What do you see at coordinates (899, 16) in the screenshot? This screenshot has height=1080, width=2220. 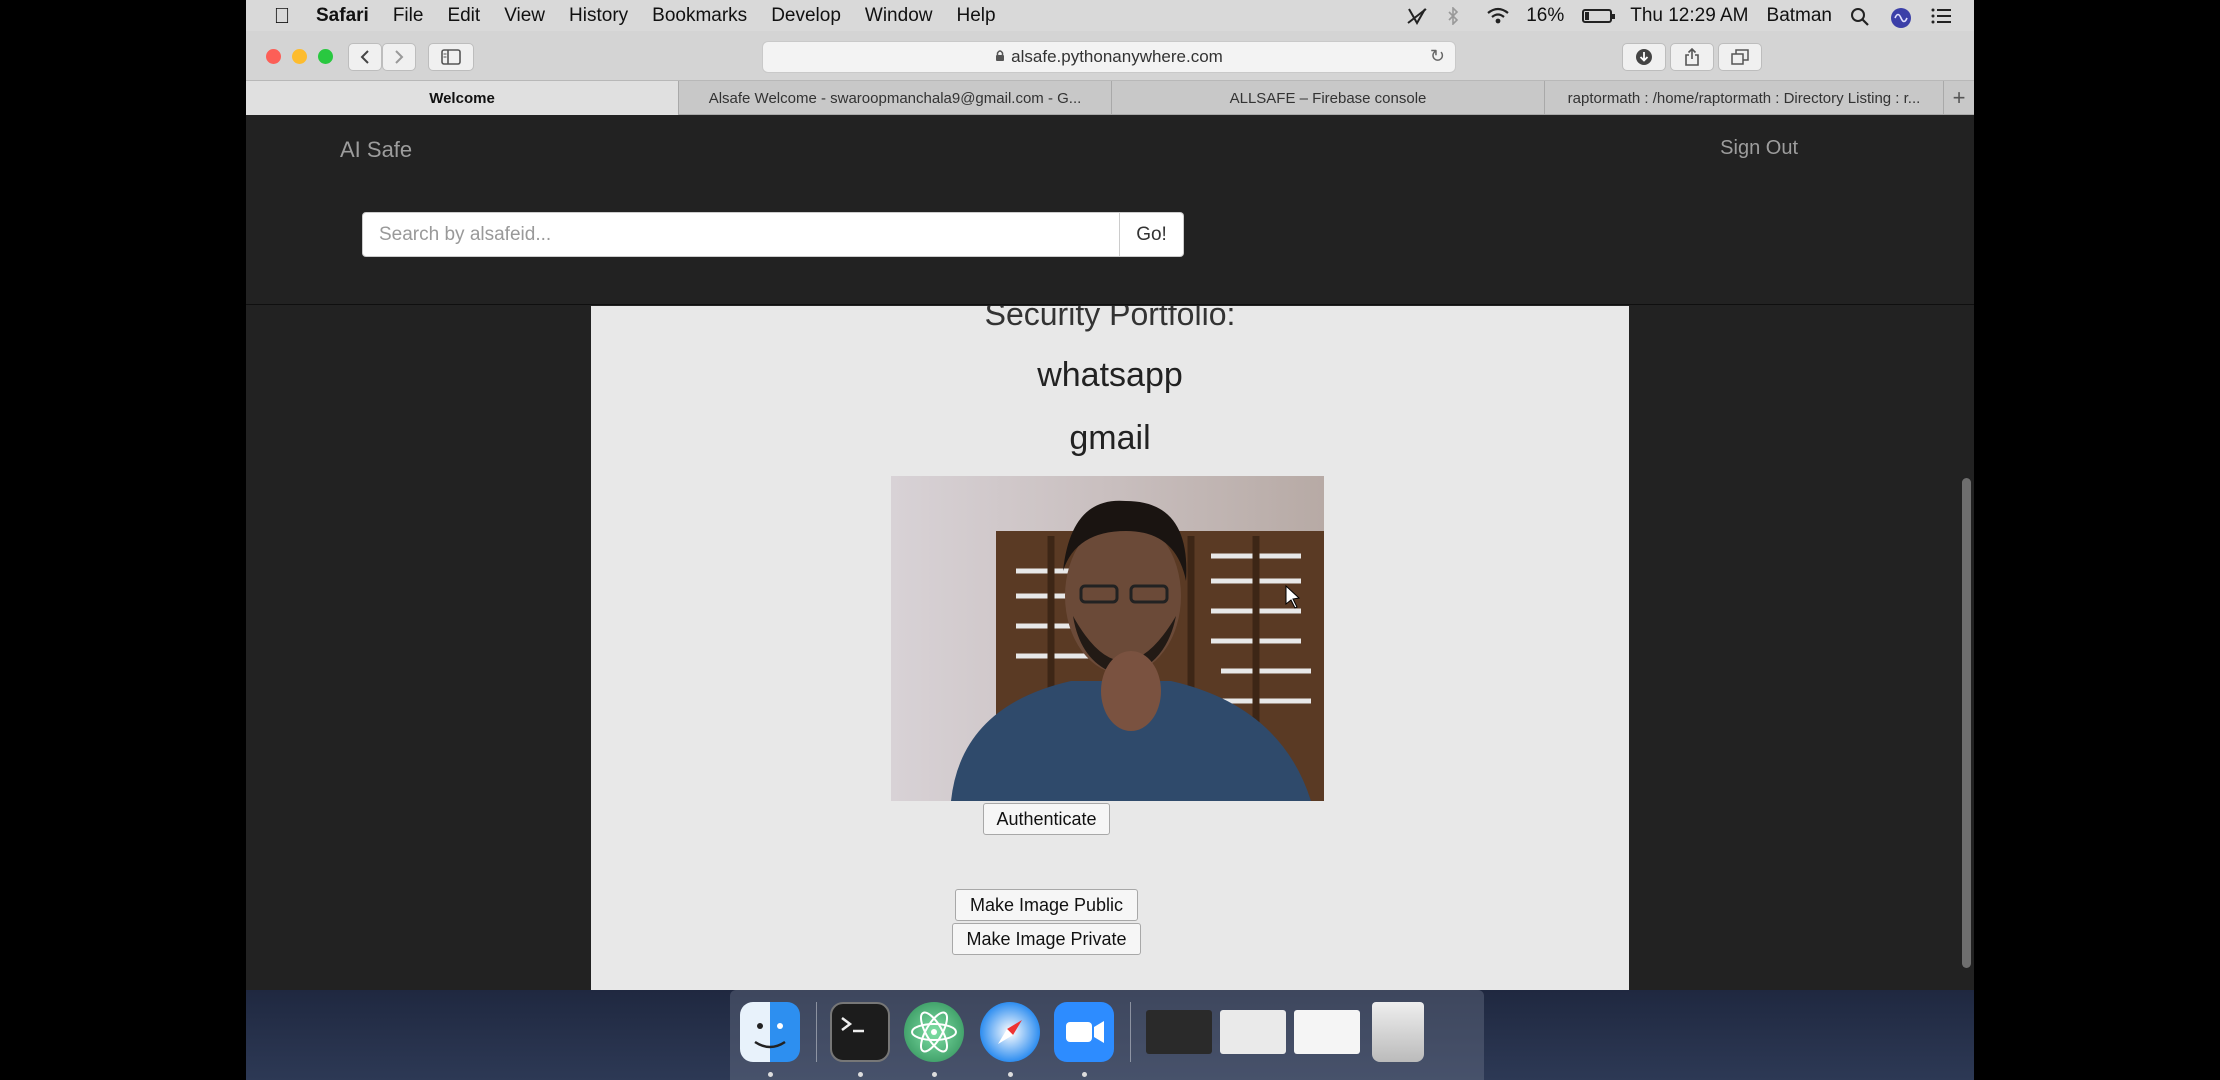 I see `menu-window: Window` at bounding box center [899, 16].